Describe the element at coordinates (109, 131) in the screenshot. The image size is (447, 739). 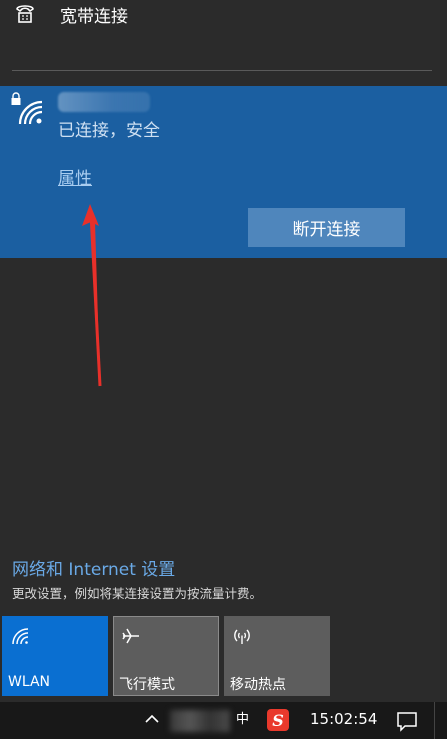
I see `wifi-connection-status: 已连接，安全` at that location.